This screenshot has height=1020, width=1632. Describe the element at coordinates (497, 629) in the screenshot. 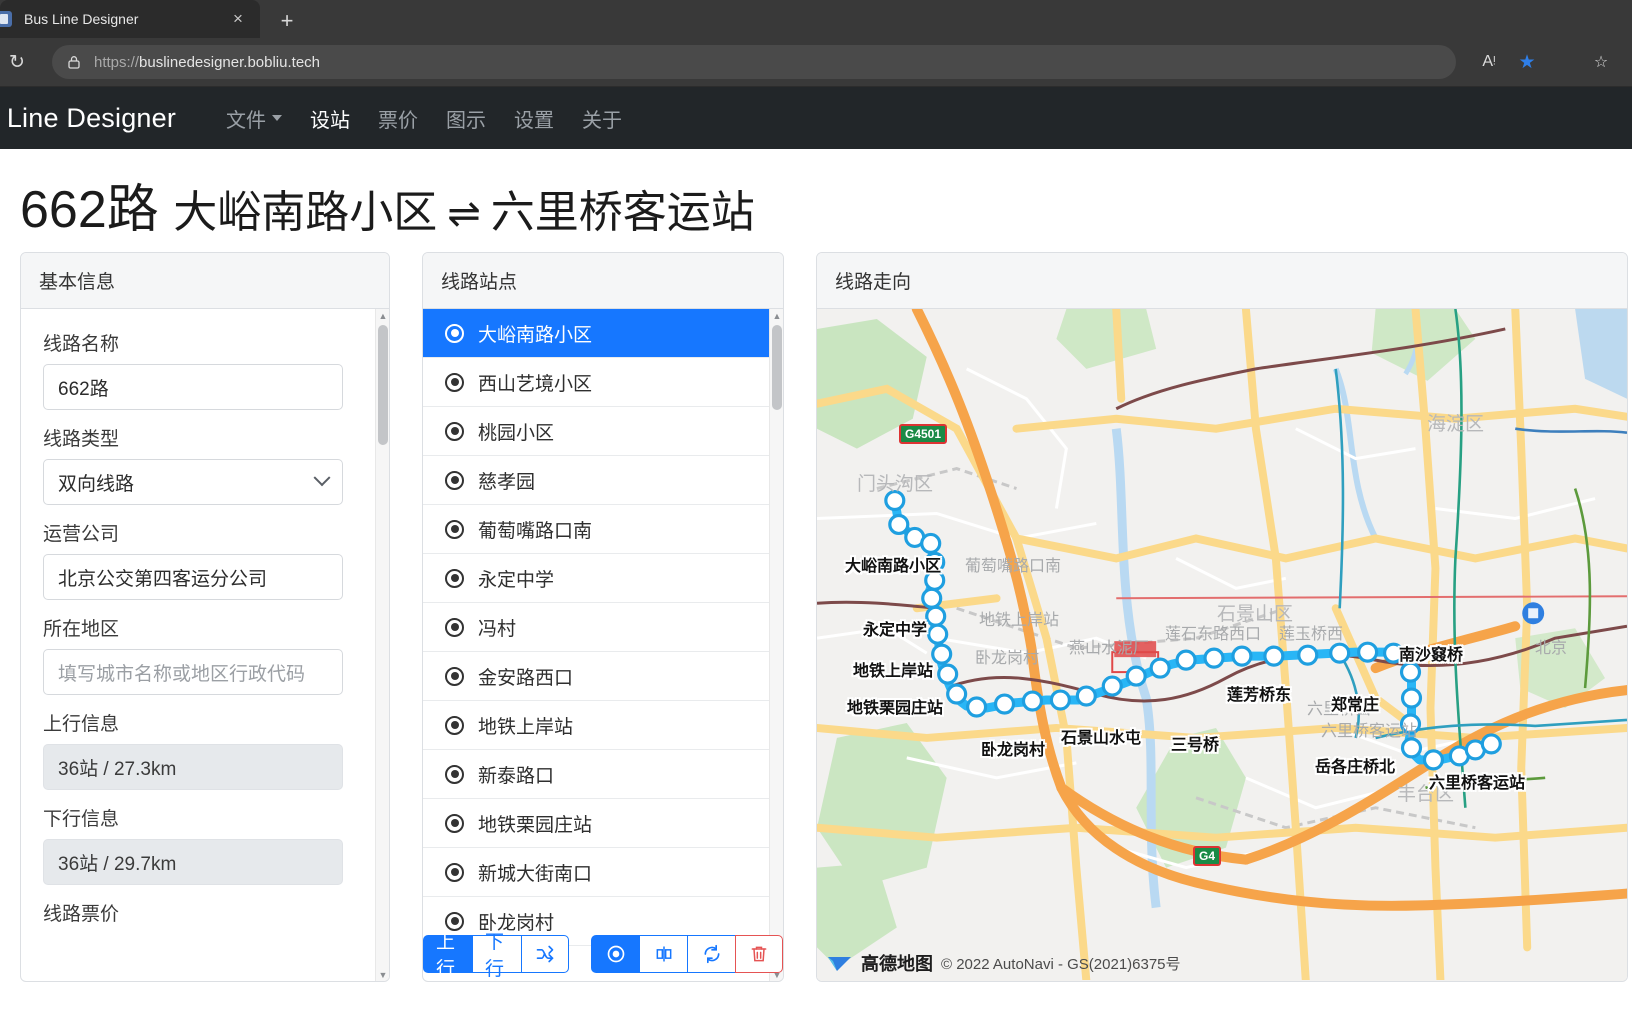

I see `station-label: 冯村` at that location.